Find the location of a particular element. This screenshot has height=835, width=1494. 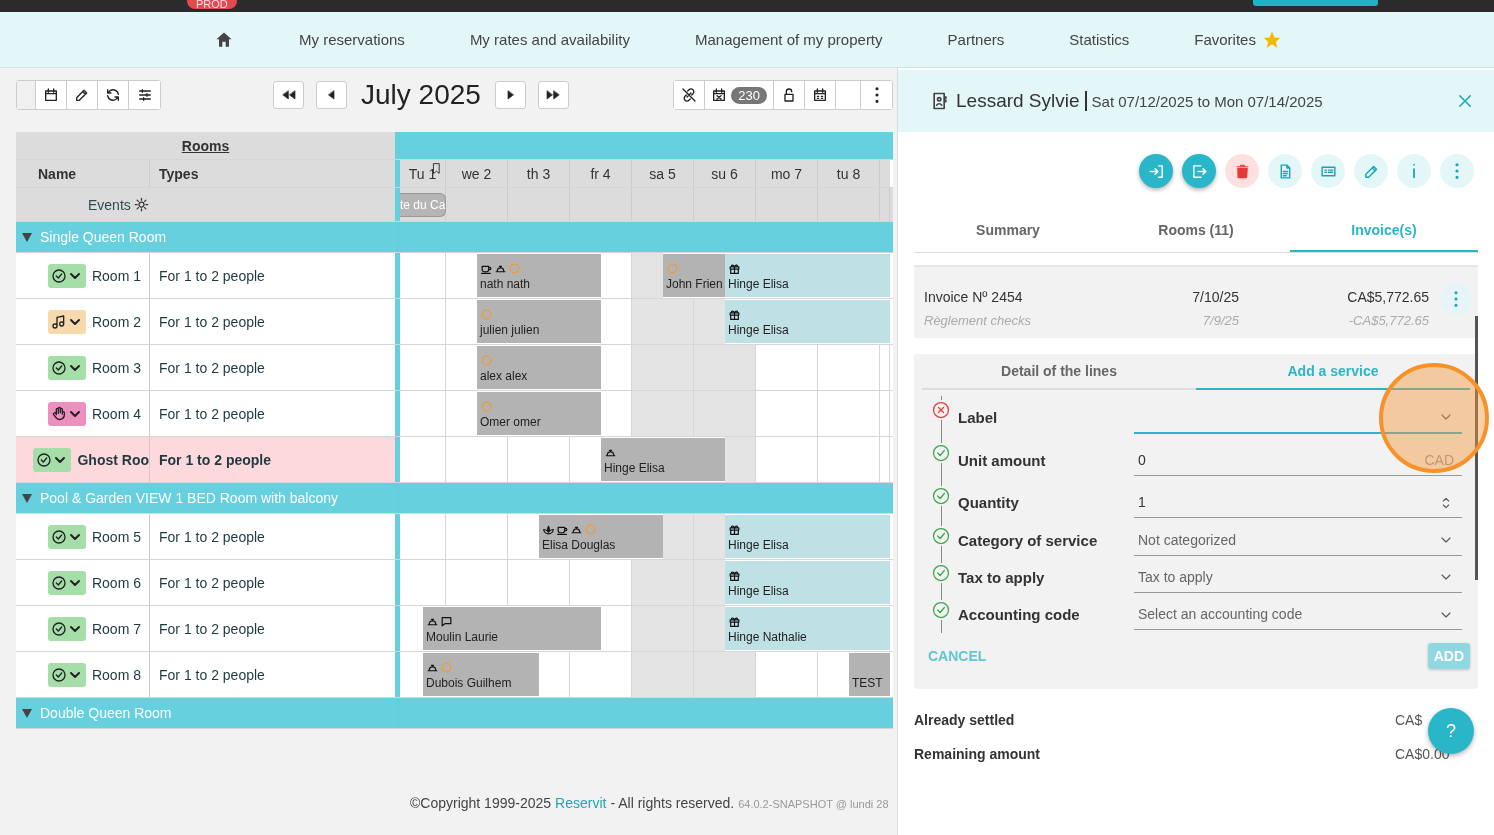

field-label: Accounting code is located at coordinates (1019, 614).